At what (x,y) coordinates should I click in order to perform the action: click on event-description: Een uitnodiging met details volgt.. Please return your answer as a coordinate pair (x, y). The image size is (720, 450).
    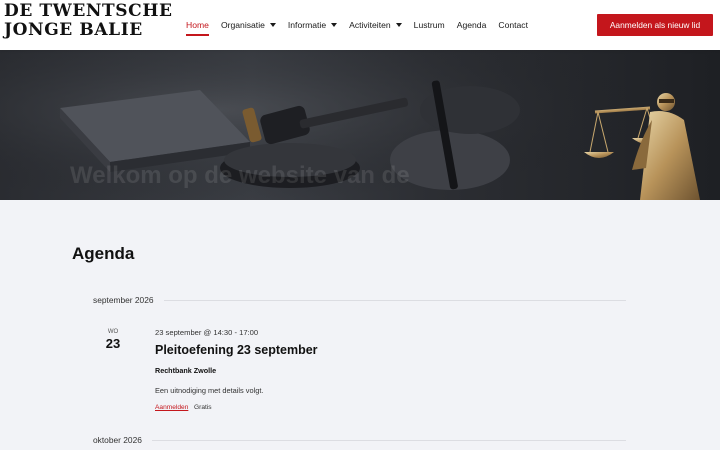
    Looking at the image, I should click on (209, 390).